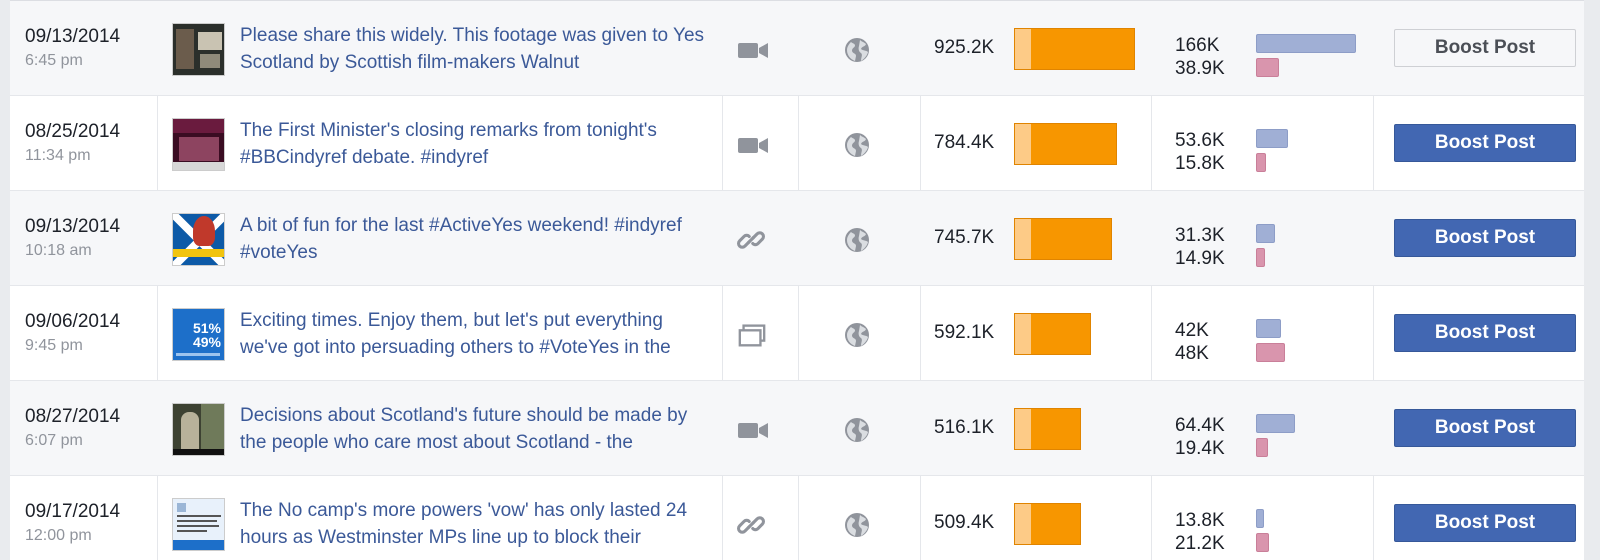 This screenshot has height=560, width=1600. Describe the element at coordinates (1200, 68) in the screenshot. I see `engagement-reactions-value: 38.9K` at that location.